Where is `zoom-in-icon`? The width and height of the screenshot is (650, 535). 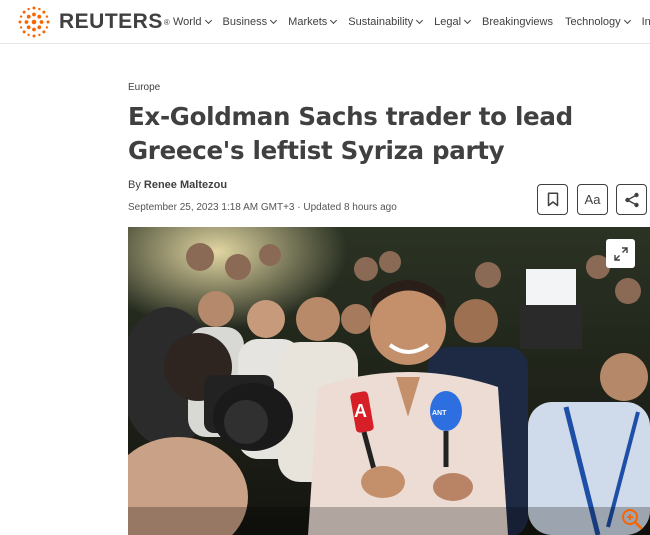
zoom-in-icon is located at coordinates (632, 519).